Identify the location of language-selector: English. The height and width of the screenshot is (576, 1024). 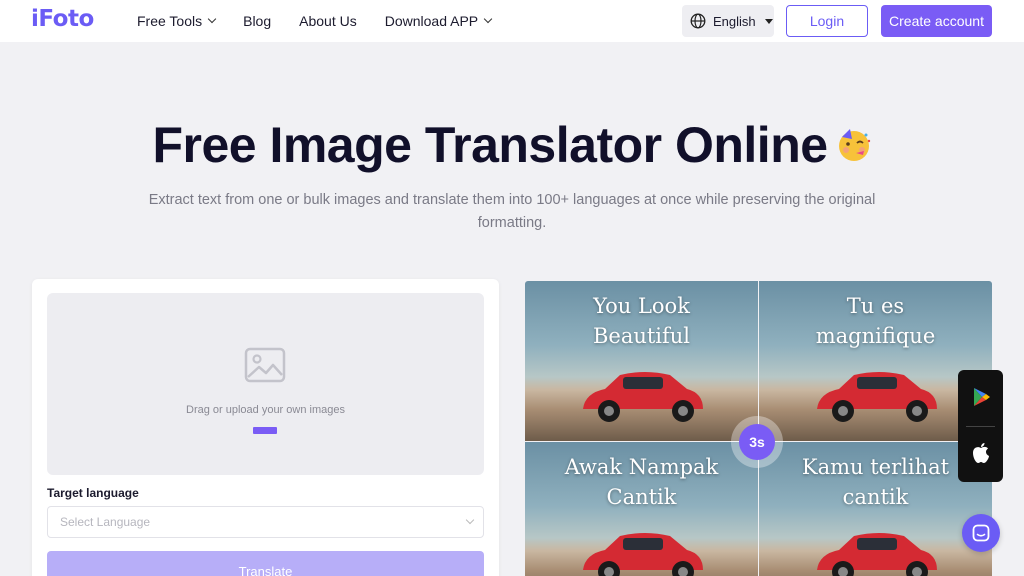
(728, 21).